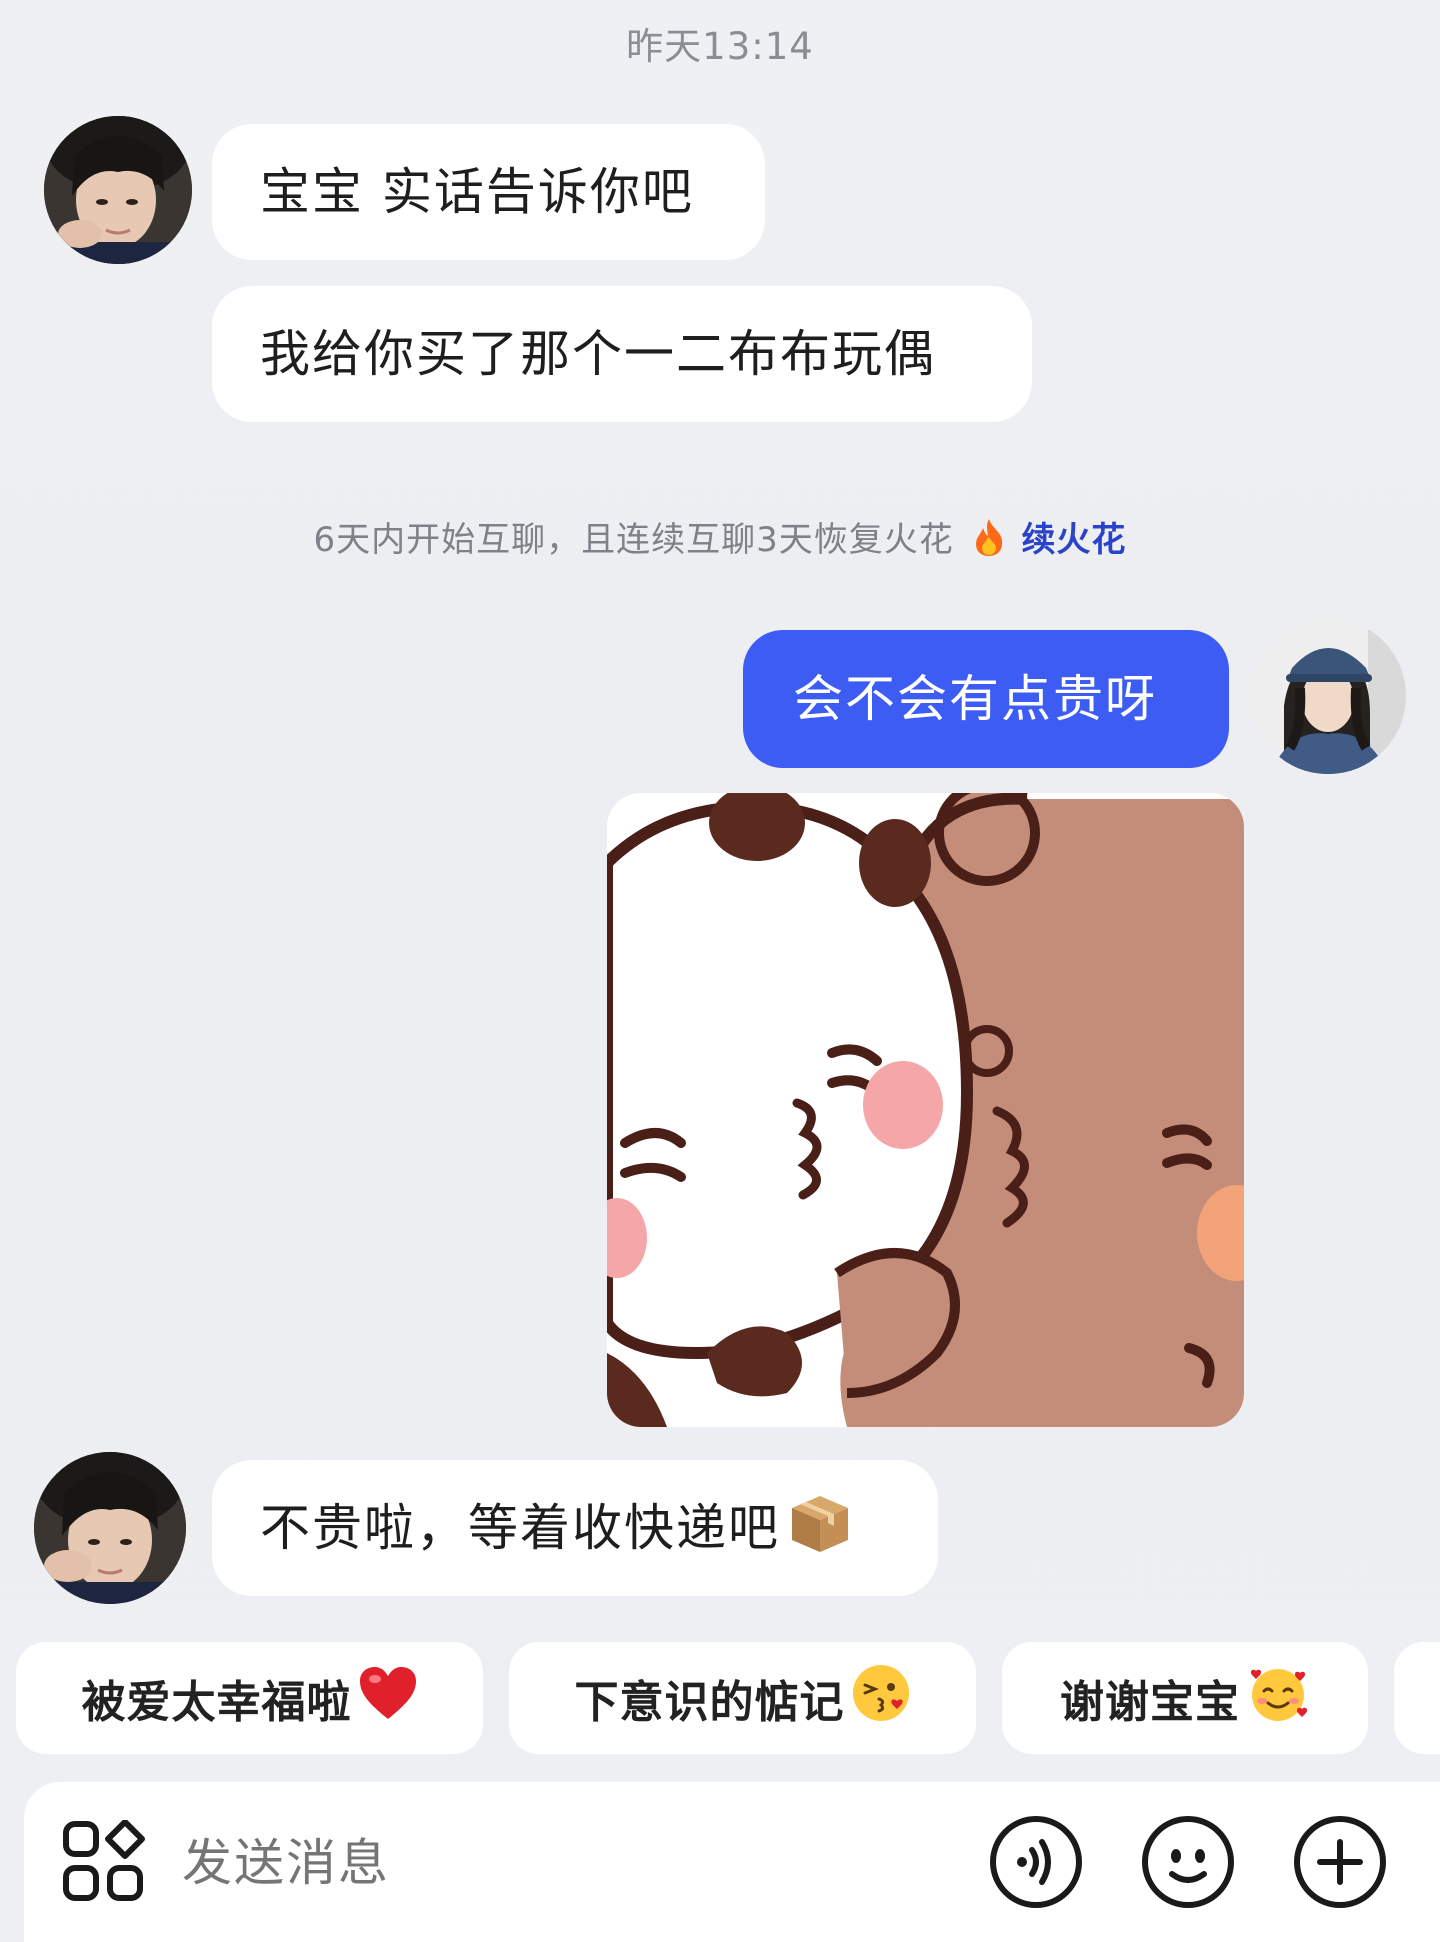  Describe the element at coordinates (633, 540) in the screenshot. I see `streak-notice-text: 6天内开始互聊，且连续互聊3天恢复火花` at that location.